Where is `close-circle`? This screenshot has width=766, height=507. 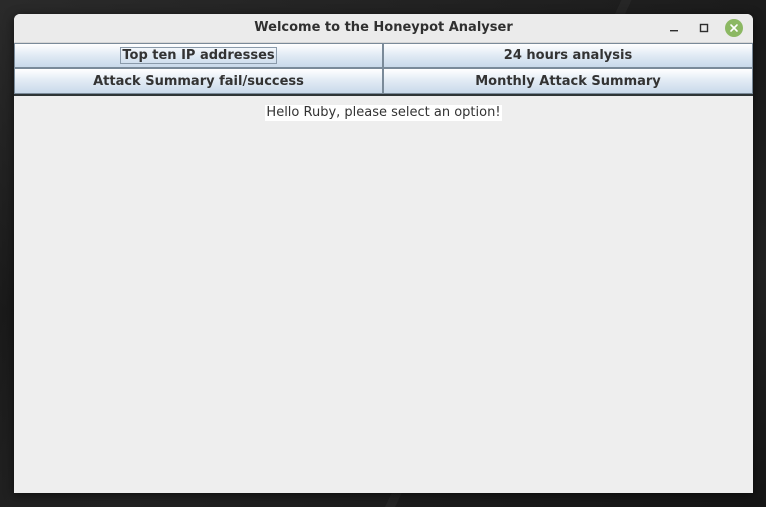
close-circle is located at coordinates (734, 28).